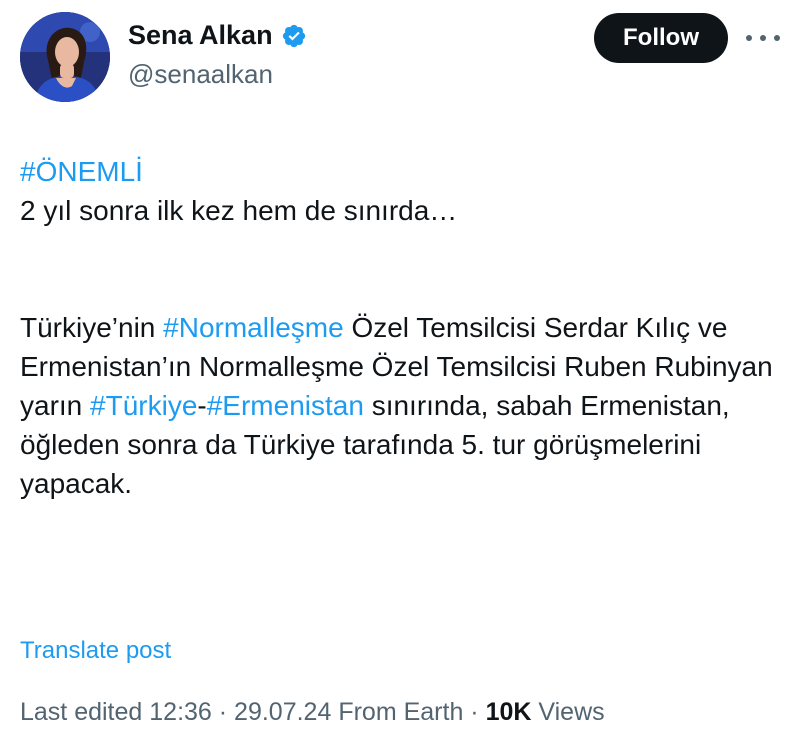  I want to click on views-label: Views, so click(568, 712).